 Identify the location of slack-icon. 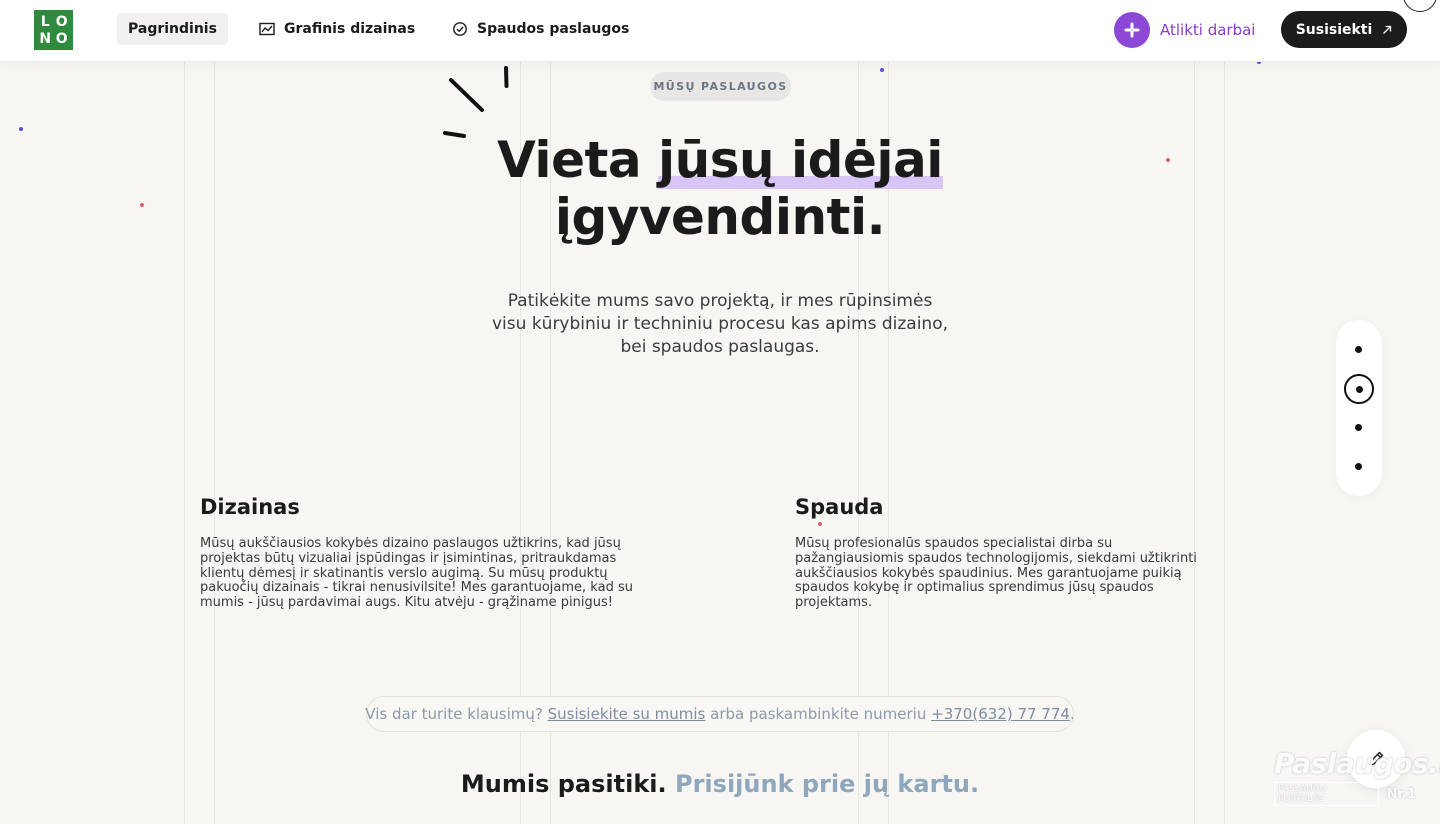
(1132, 30).